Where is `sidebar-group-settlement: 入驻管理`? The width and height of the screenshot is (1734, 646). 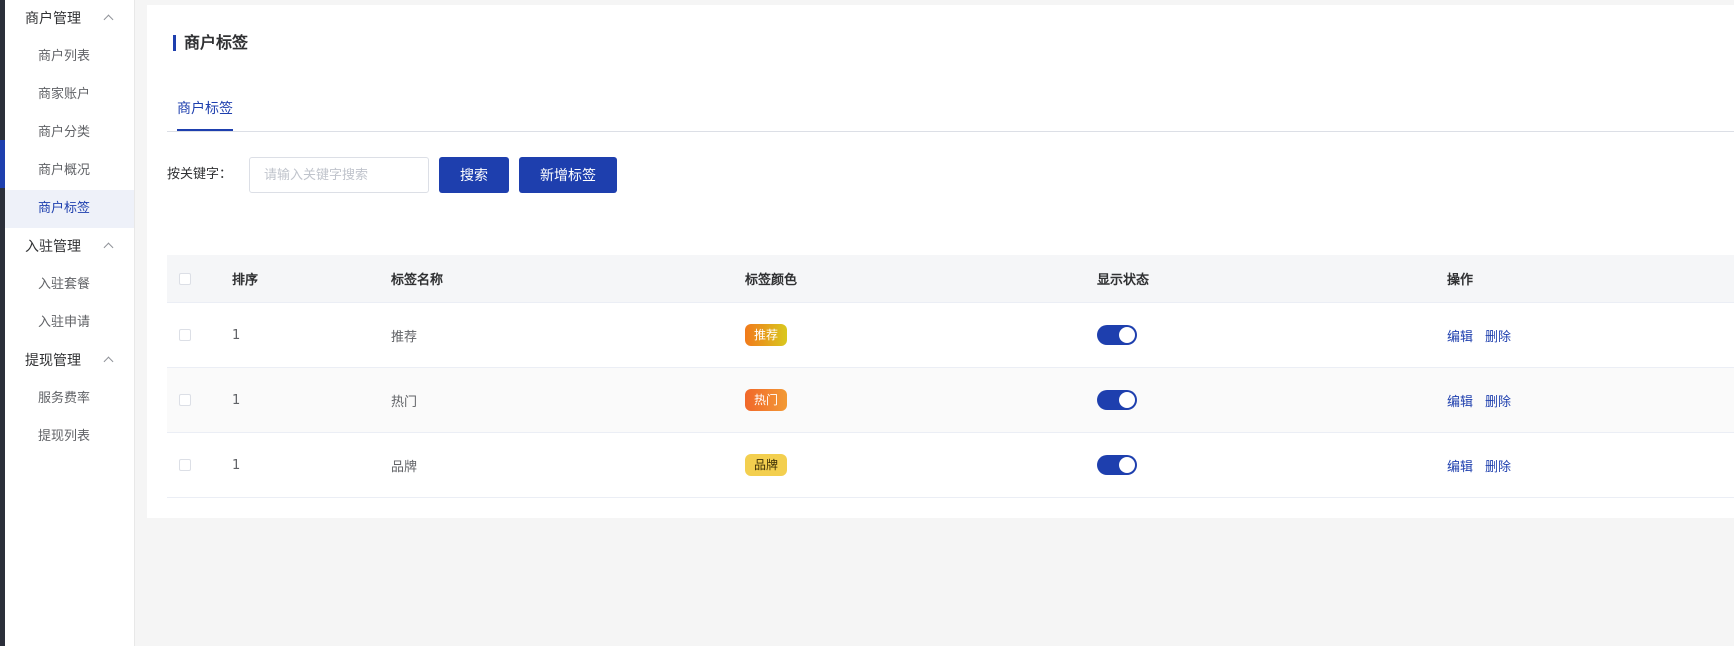 sidebar-group-settlement: 入驻管理 is located at coordinates (69, 247).